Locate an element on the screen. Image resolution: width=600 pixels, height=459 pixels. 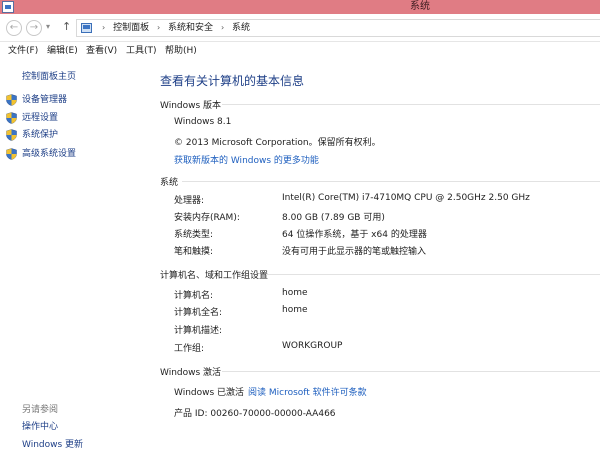
sidebar-item-label: 远程设置 is located at coordinates (40, 118).